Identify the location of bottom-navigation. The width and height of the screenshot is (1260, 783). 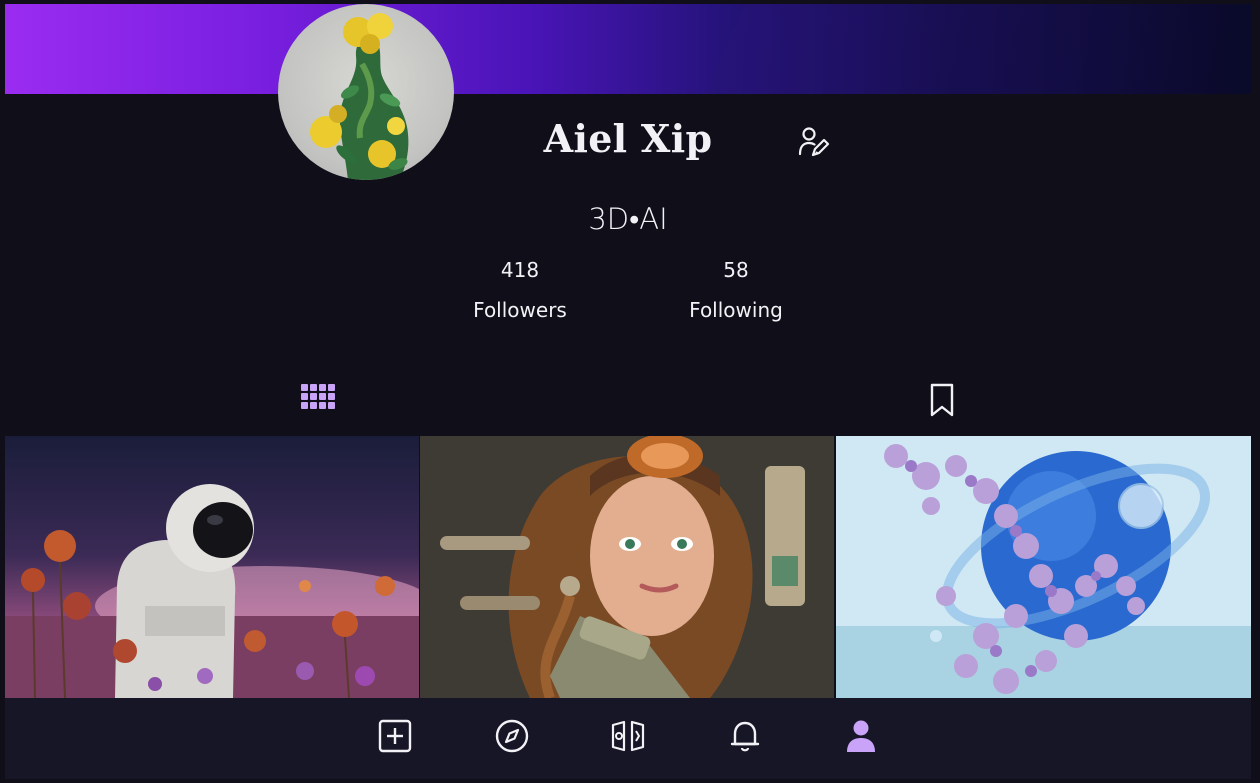
(628, 738).